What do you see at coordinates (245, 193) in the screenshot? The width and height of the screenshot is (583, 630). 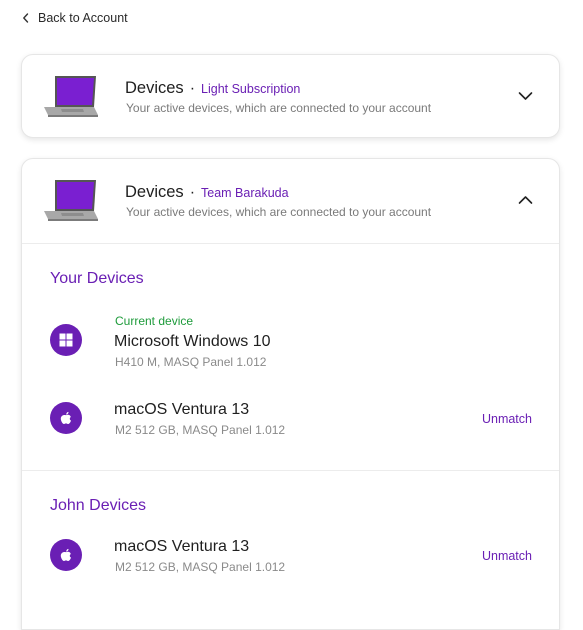 I see `plan-name: Team Barakuda` at bounding box center [245, 193].